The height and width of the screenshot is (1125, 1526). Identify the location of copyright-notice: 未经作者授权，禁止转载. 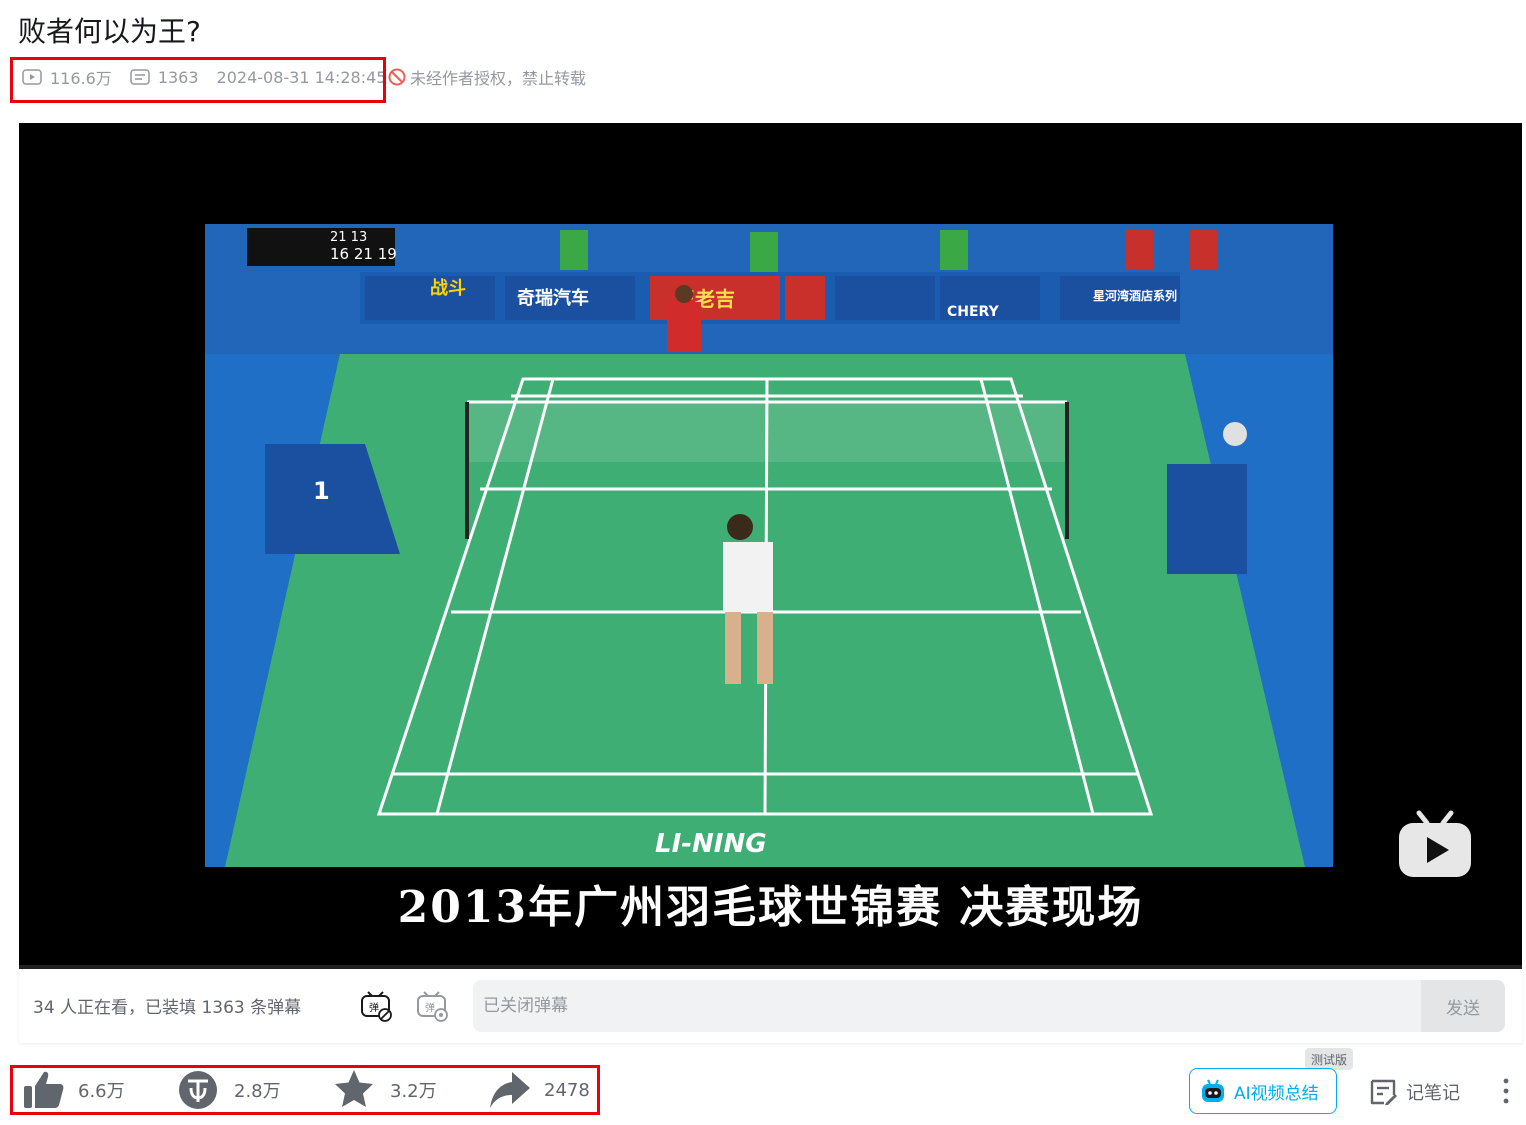
(487, 77).